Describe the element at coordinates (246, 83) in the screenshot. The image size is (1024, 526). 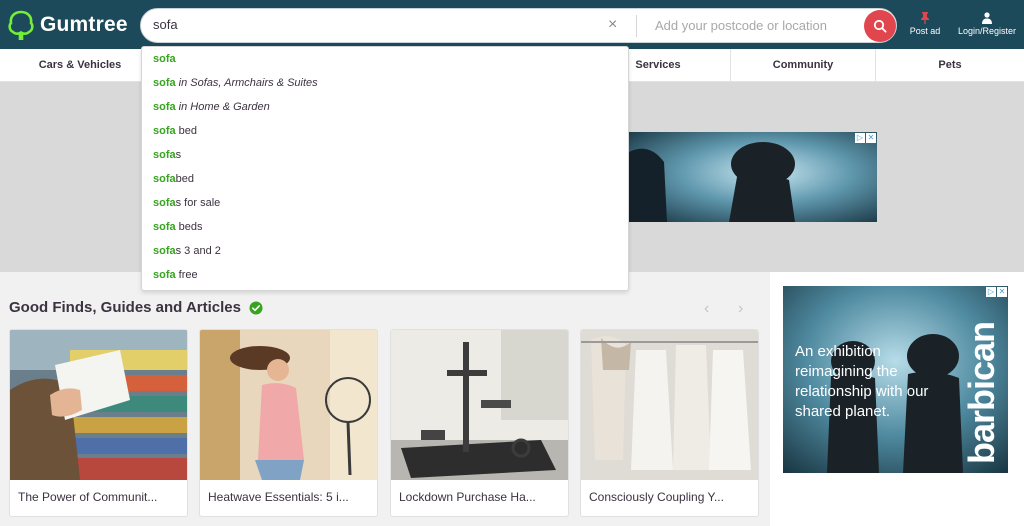
I see `suggestion-category: in Sofas, Armchairs & Suites` at that location.